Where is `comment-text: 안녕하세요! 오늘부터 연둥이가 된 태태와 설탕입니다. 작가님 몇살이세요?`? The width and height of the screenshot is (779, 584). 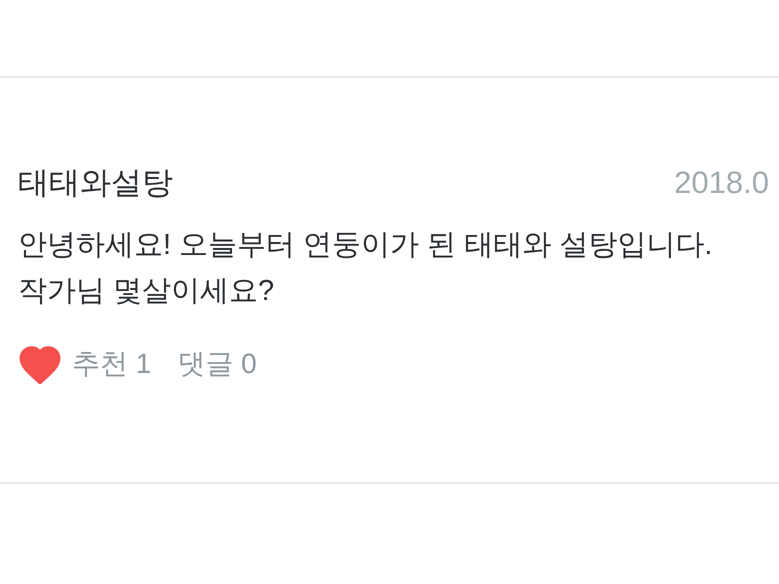
comment-text: 안녕하세요! 오늘부터 연둥이가 된 태태와 설탕입니다. 작가님 몇살이세요? is located at coordinates (366, 268).